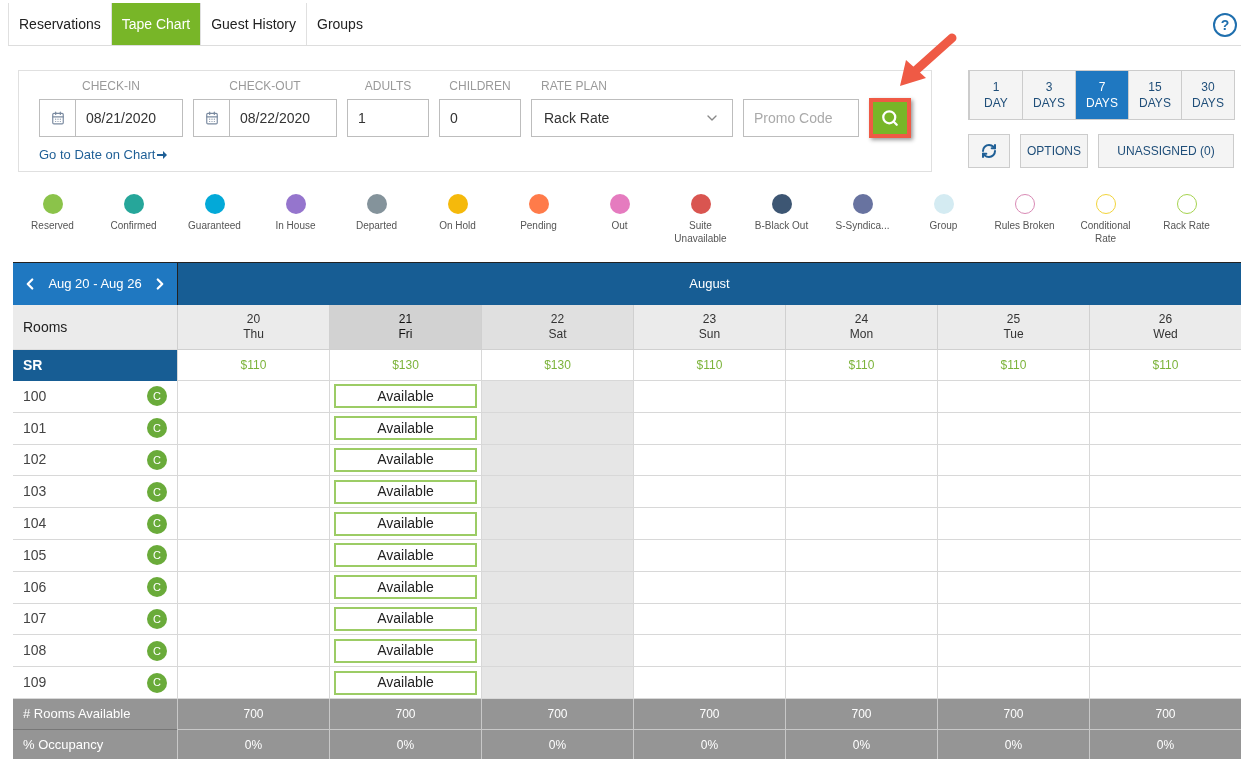 The width and height of the screenshot is (1241, 759). What do you see at coordinates (35, 651) in the screenshot?
I see `room-number: 108` at bounding box center [35, 651].